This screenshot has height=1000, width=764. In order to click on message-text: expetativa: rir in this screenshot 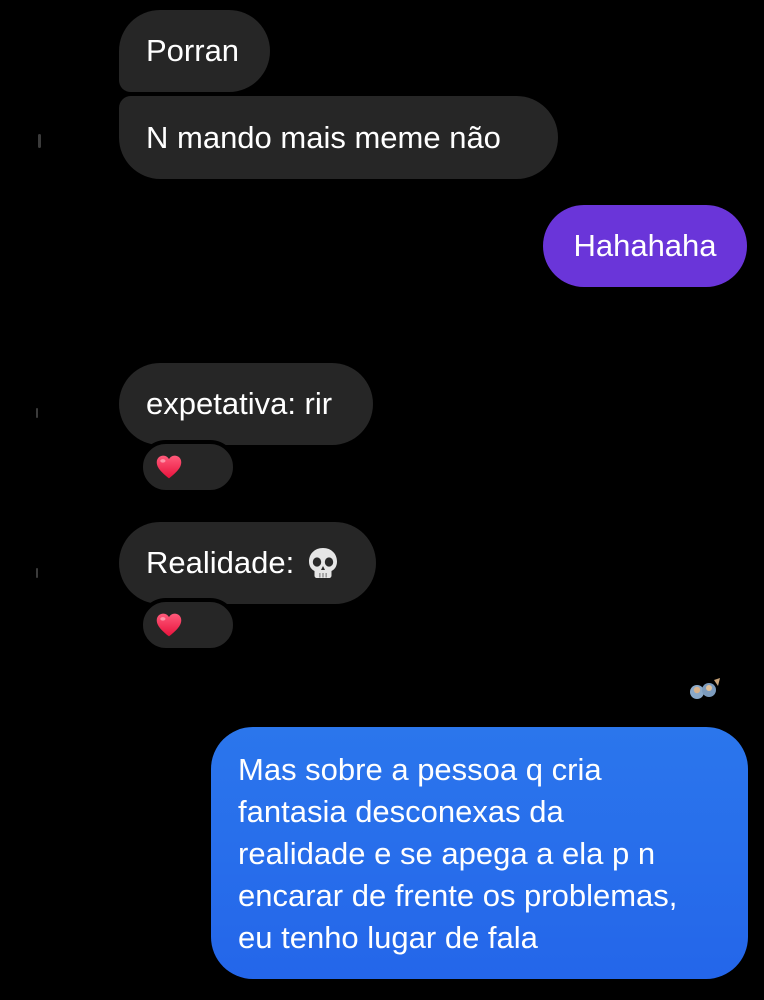, I will do `click(239, 403)`.